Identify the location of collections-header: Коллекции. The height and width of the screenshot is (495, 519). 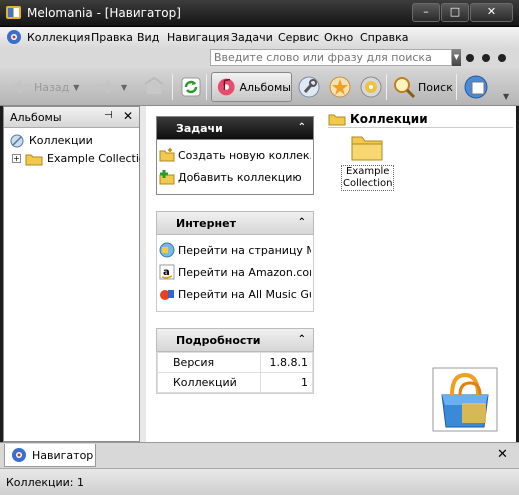
(420, 119).